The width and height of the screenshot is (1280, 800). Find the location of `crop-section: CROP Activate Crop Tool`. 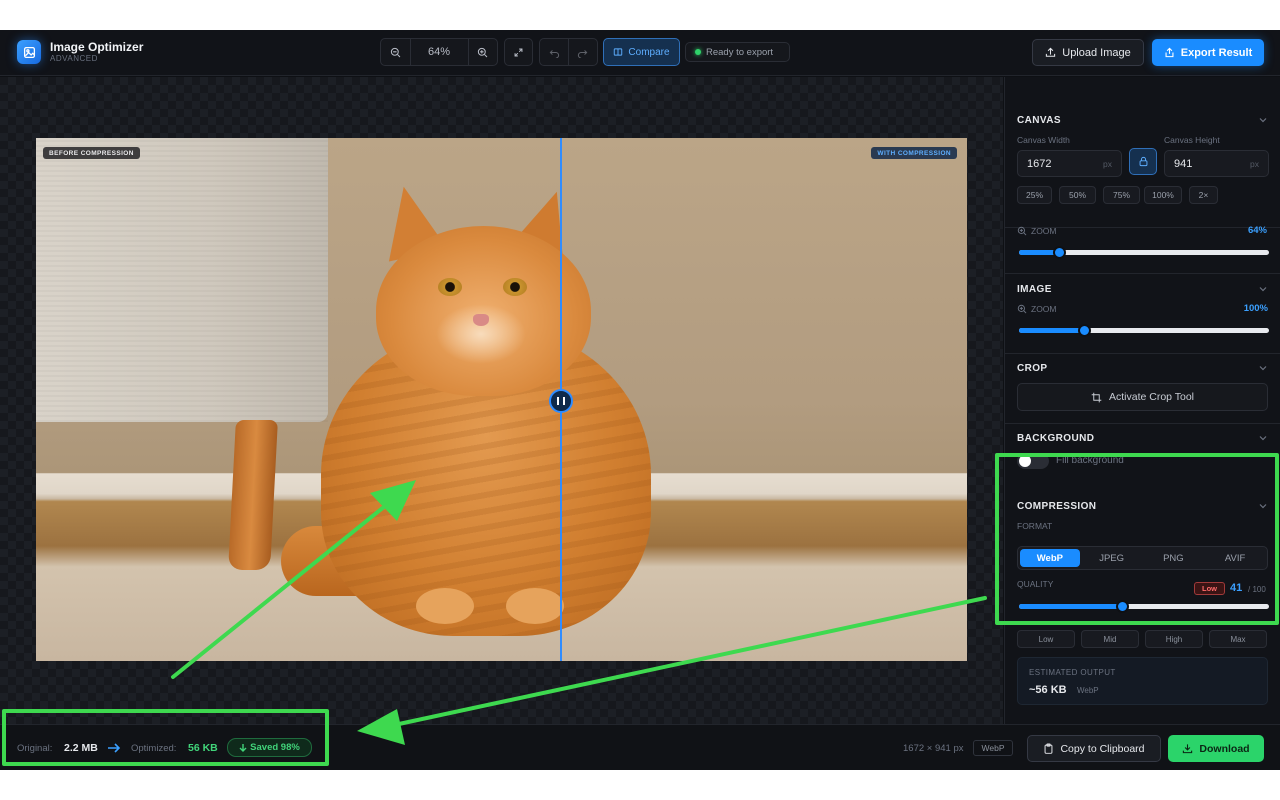

crop-section: CROP Activate Crop Tool is located at coordinates (1142, 389).